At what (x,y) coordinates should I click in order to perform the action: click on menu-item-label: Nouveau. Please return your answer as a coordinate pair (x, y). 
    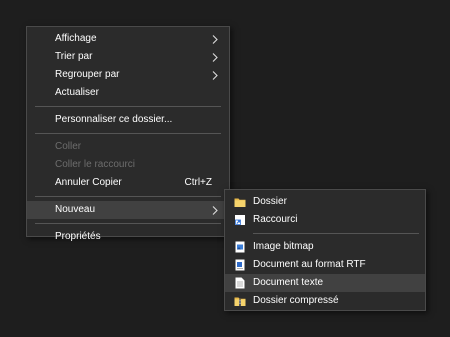
    Looking at the image, I should click on (75, 209).